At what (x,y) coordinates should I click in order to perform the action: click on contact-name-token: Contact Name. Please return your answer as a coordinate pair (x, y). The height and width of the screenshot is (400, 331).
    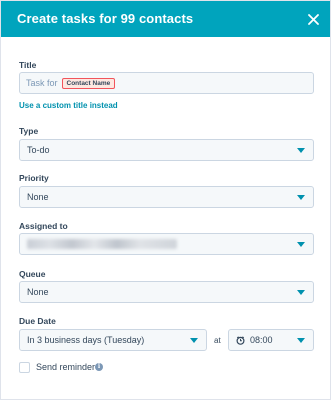
    Looking at the image, I should click on (88, 83).